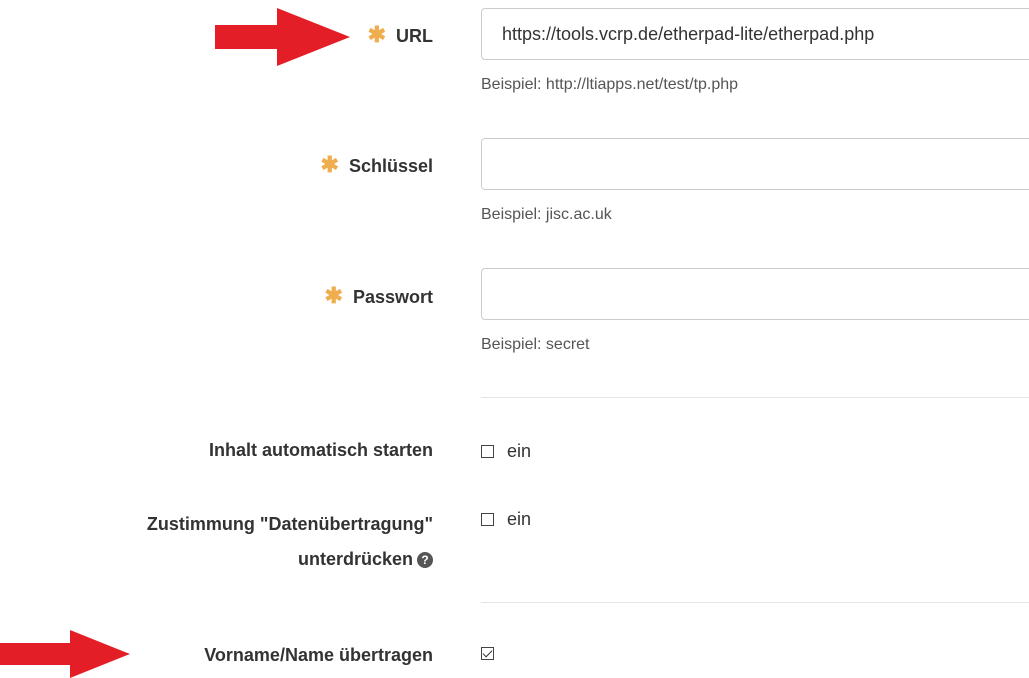  What do you see at coordinates (506, 451) in the screenshot?
I see `autostart-checkbox-wrap: ein` at bounding box center [506, 451].